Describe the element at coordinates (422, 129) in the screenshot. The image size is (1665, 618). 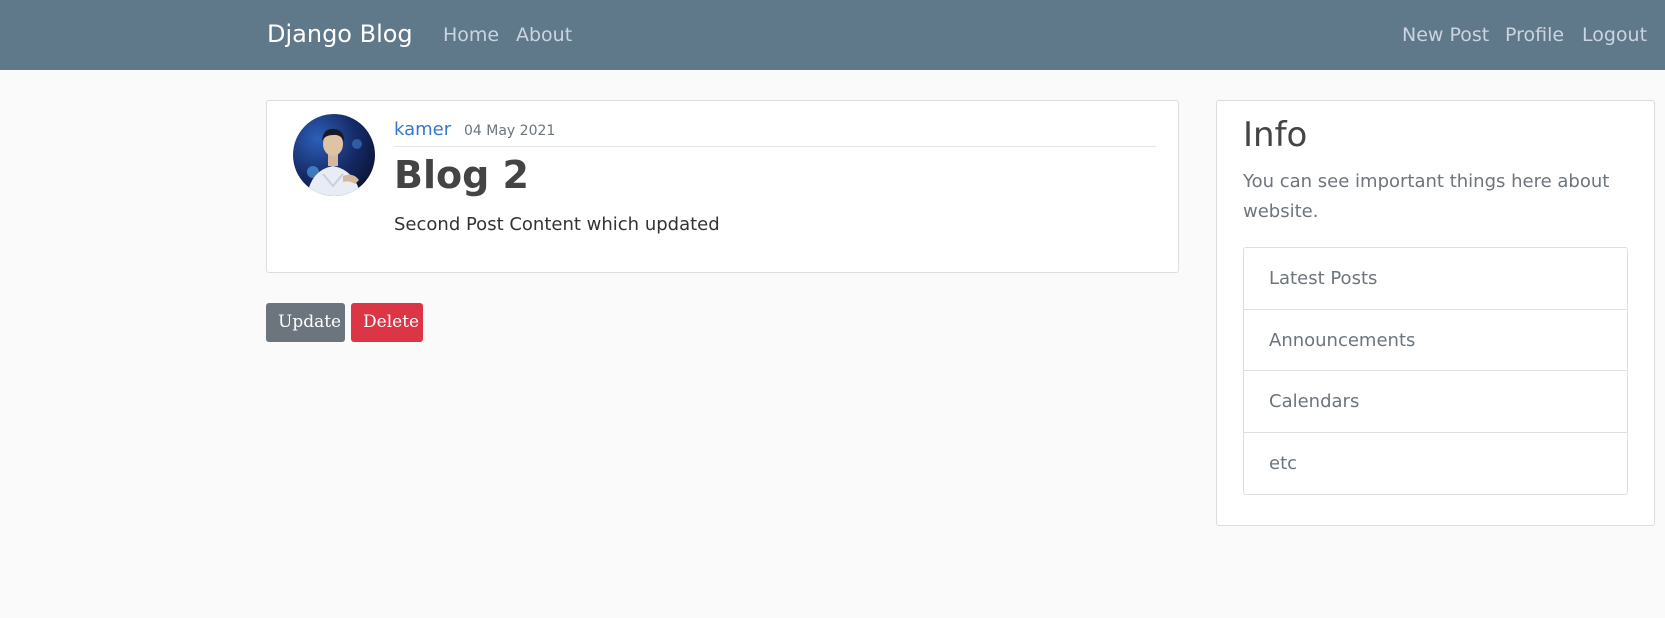
I see `author-link: kamer` at that location.